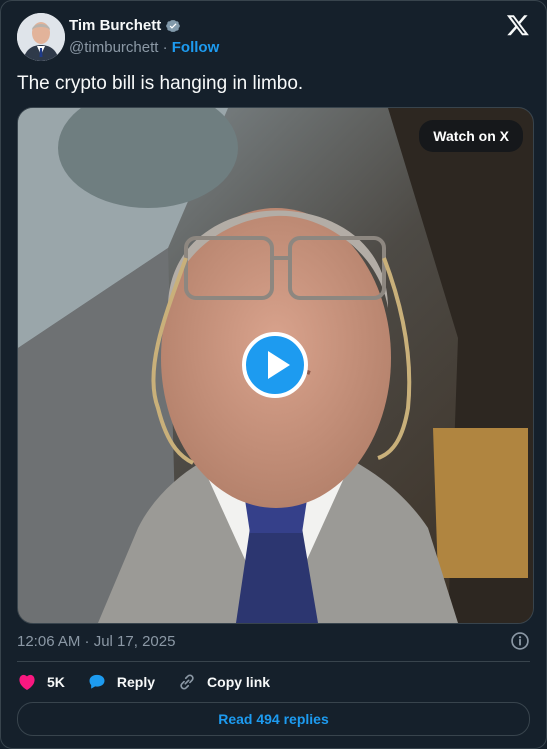 The width and height of the screenshot is (547, 749). Describe the element at coordinates (239, 682) in the screenshot. I see `copy-link-label: Copy link` at that location.